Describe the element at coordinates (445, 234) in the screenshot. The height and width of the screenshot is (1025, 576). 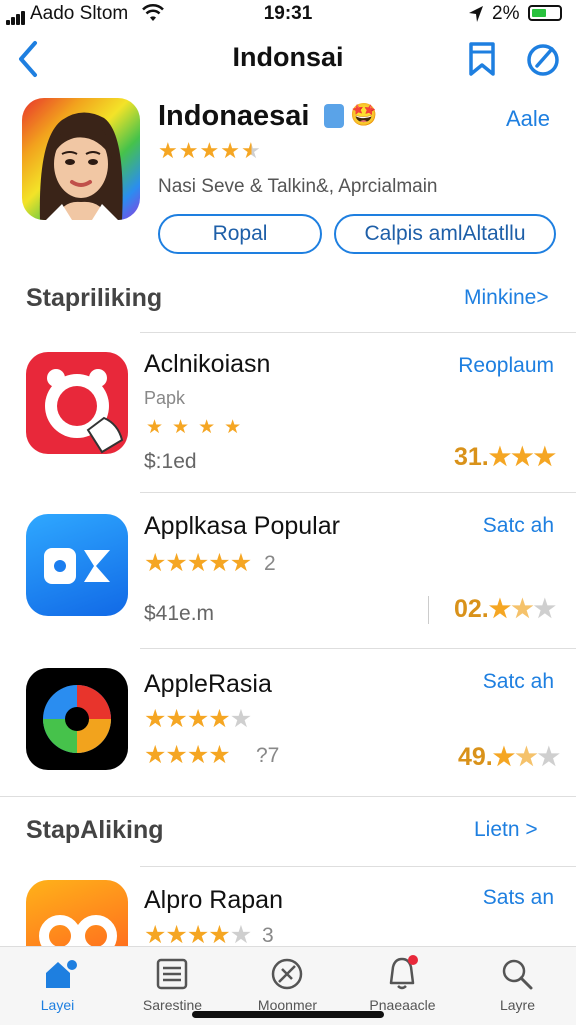
I see `hero-button-secondary: Calpis amlAltatllu` at that location.